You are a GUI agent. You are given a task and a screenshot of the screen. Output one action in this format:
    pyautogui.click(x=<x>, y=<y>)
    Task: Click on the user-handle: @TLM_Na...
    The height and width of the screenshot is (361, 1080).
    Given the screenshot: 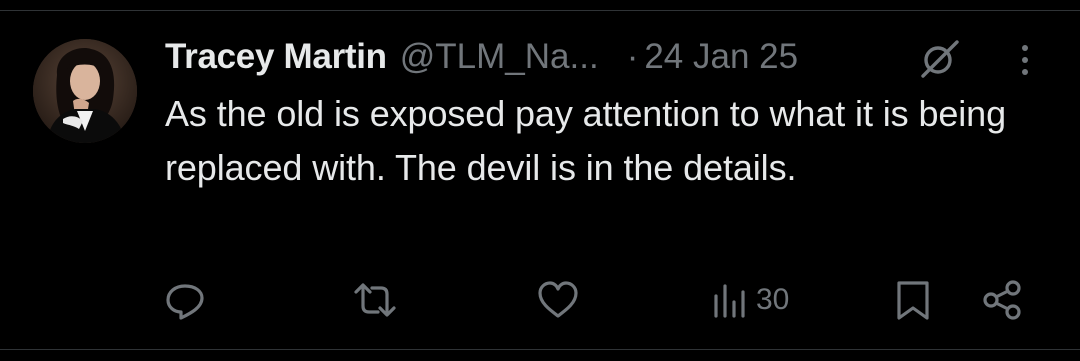 What is the action you would take?
    pyautogui.click(x=499, y=57)
    